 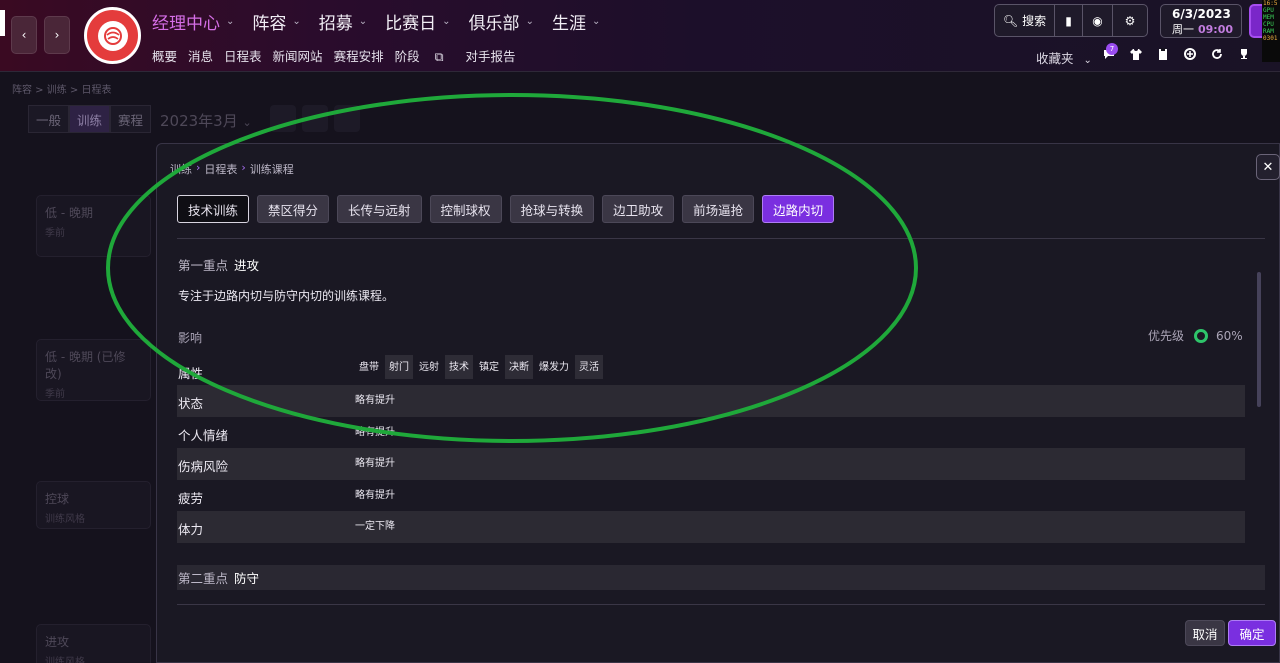 I want to click on tab-box-finishing: 禁区得分, so click(x=293, y=209).